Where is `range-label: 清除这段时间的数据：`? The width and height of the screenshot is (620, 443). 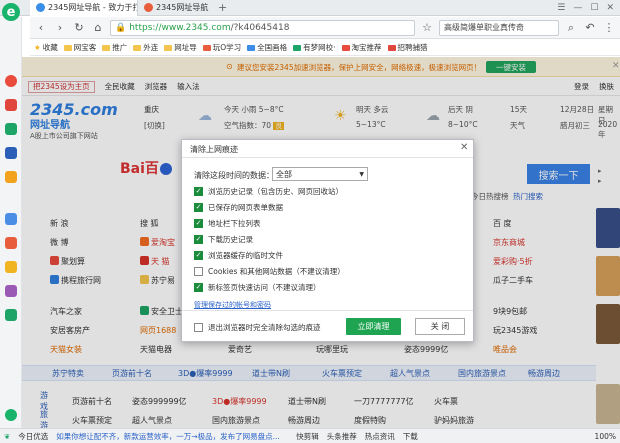
range-label: 清除这段时间的数据： is located at coordinates (234, 175).